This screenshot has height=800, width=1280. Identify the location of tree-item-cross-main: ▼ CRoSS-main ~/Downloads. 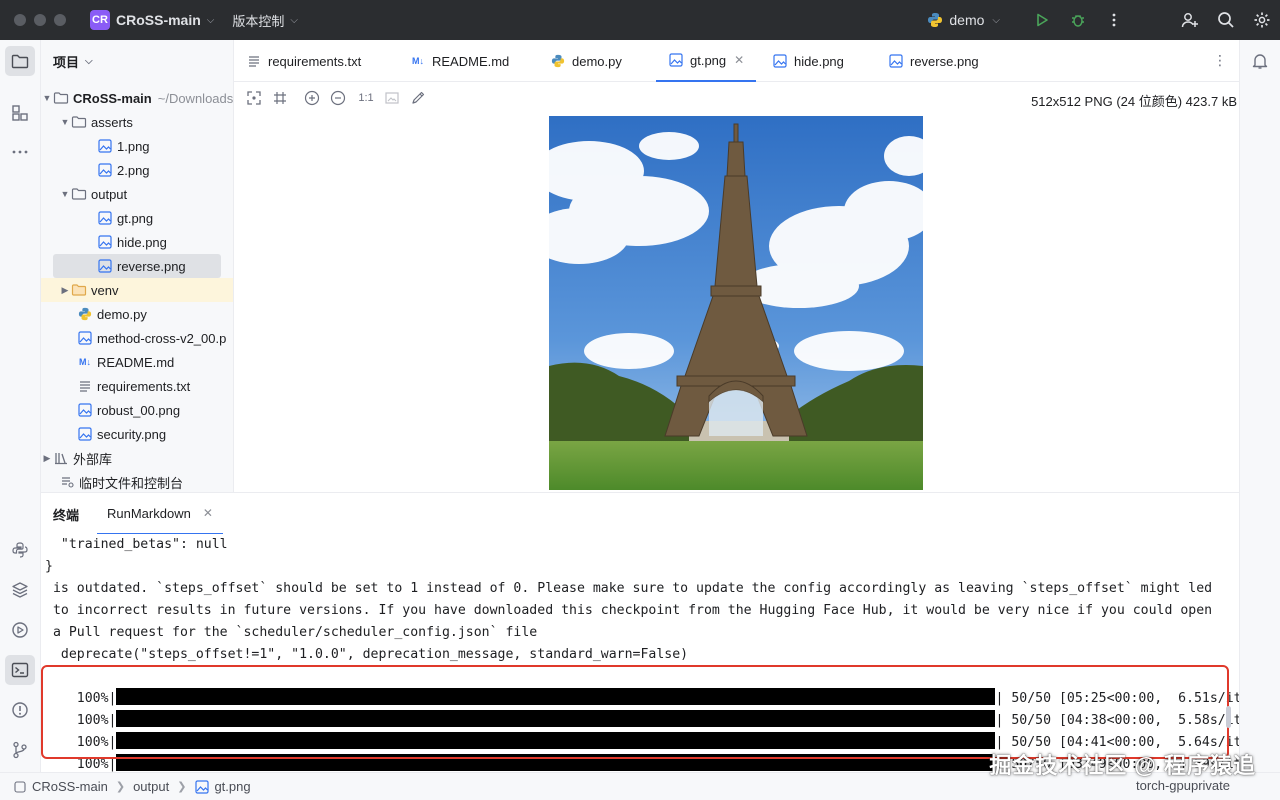
(137, 98).